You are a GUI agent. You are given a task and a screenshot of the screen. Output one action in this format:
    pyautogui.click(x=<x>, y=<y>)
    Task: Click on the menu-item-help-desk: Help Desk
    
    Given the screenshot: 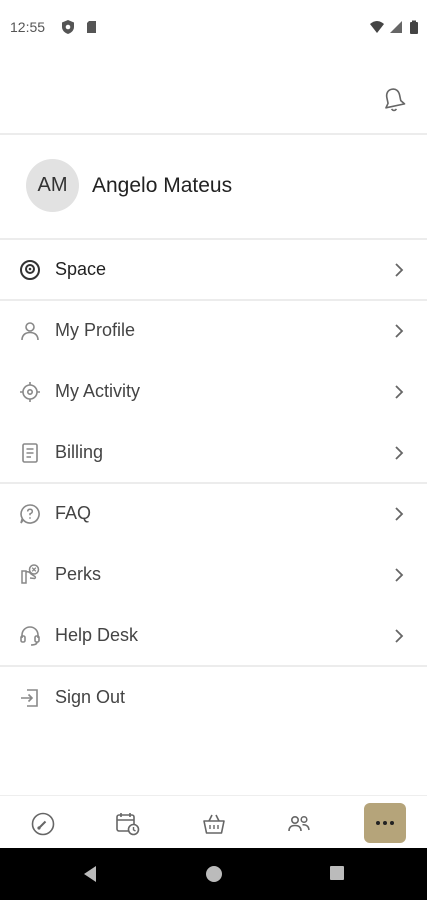 What is the action you would take?
    pyautogui.click(x=213, y=636)
    